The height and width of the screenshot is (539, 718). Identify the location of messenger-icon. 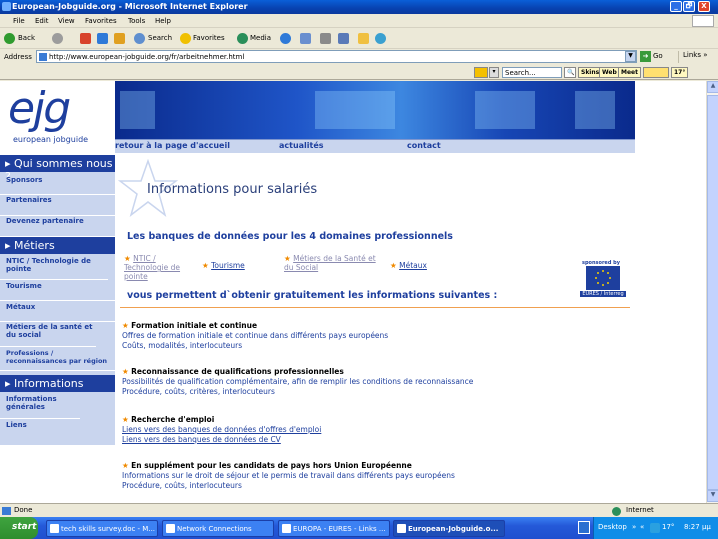
(380, 38).